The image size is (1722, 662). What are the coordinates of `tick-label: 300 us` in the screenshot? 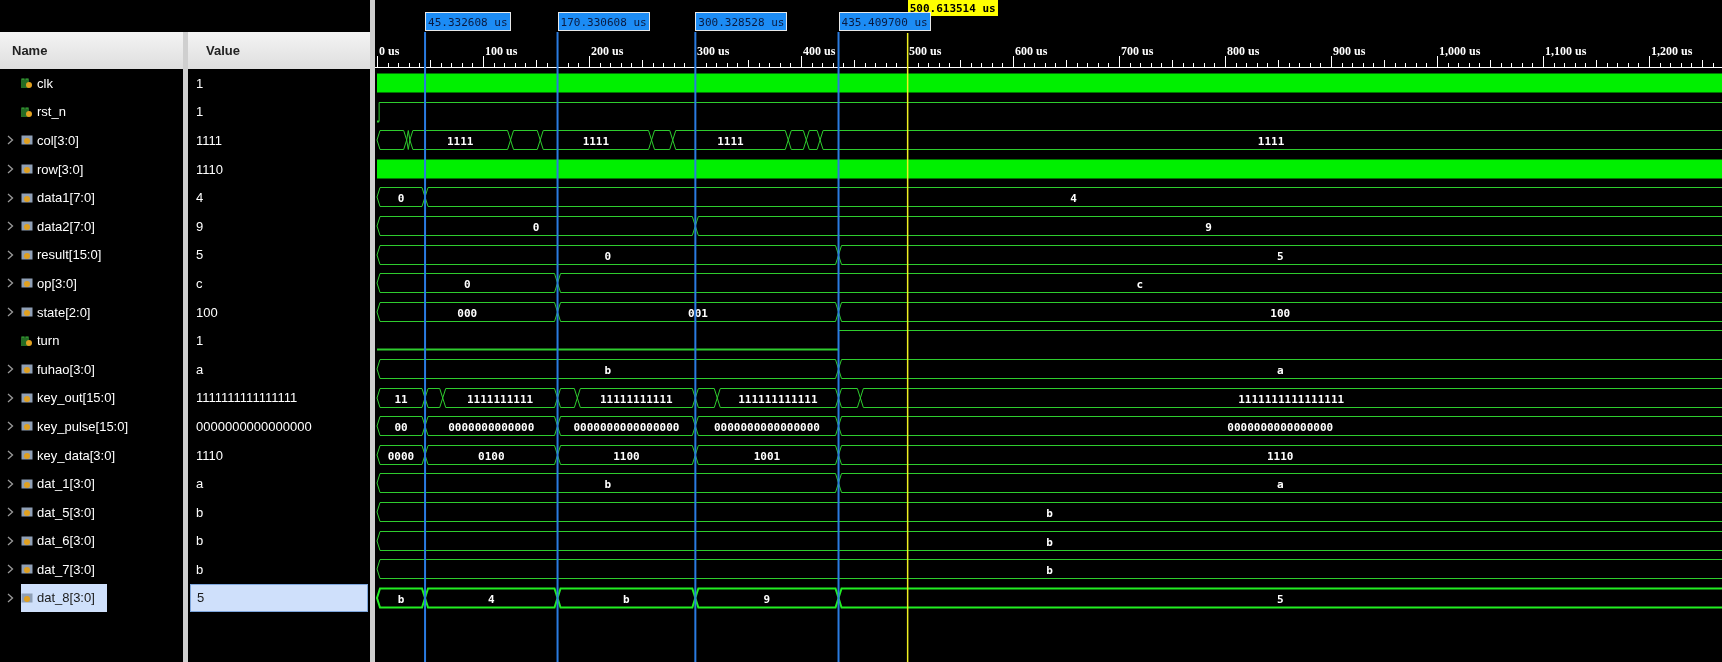 It's located at (713, 51).